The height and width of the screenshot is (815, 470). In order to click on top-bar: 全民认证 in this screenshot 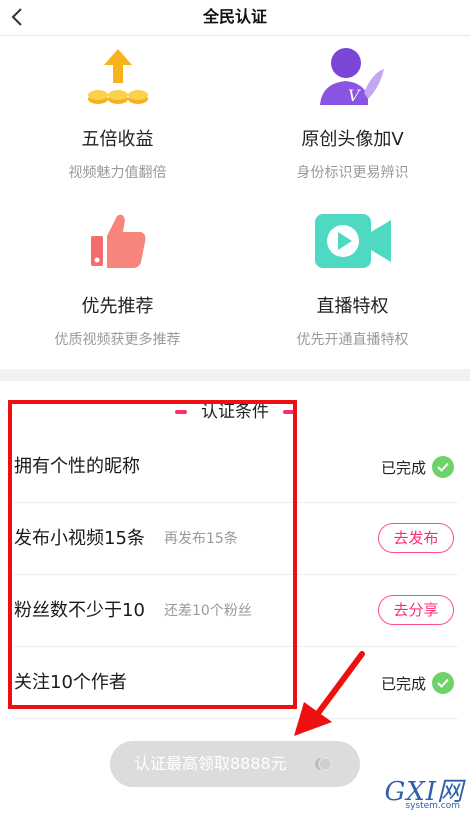, I will do `click(235, 18)`.